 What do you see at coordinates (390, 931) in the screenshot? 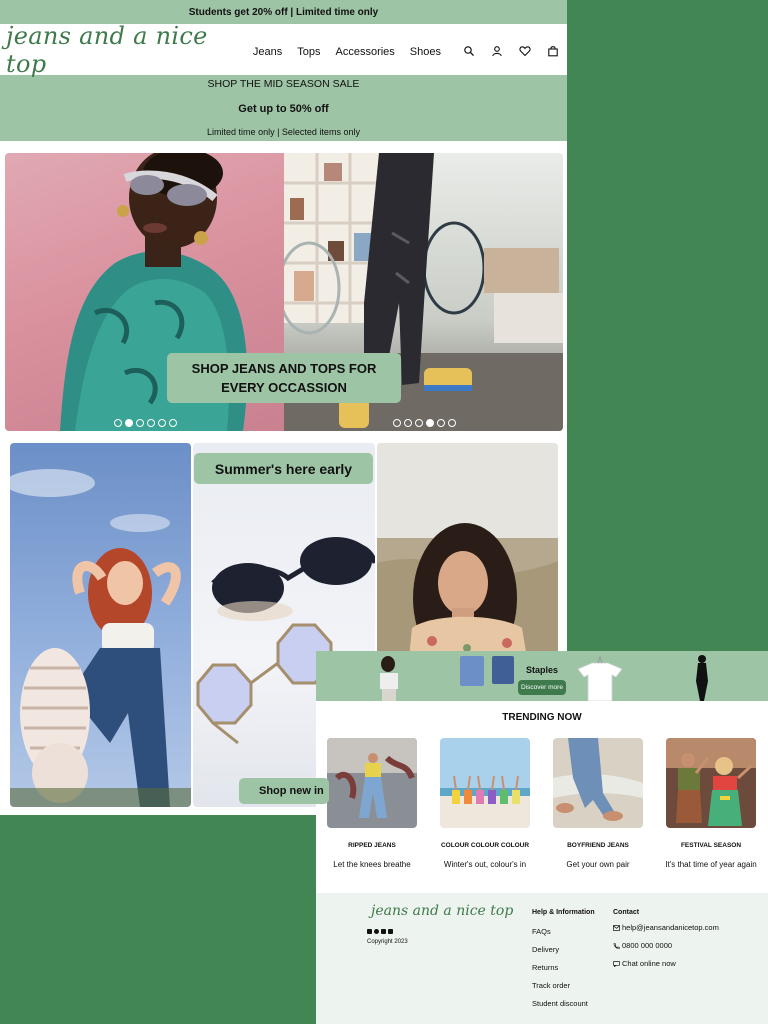
I see `tiktok-icon` at bounding box center [390, 931].